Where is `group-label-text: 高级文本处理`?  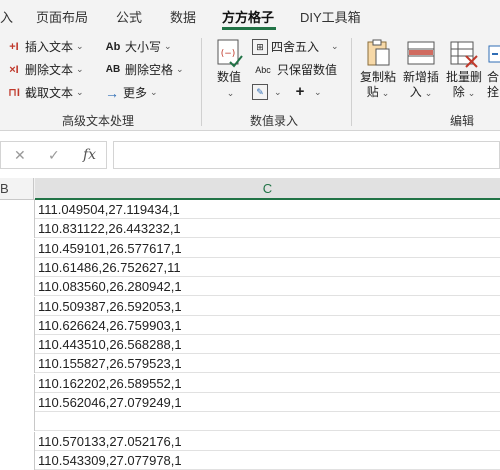 group-label-text: 高级文本处理 is located at coordinates (98, 121).